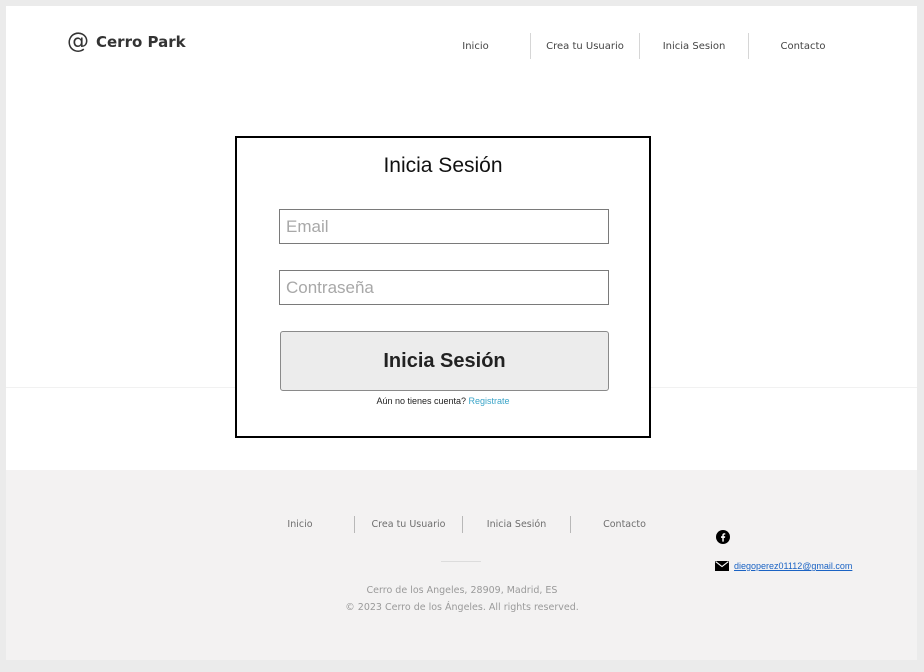 This screenshot has height=672, width=924. Describe the element at coordinates (408, 524) in the screenshot. I see `footer-nav-crea-tu-usuario: Crea tu Usuario` at that location.